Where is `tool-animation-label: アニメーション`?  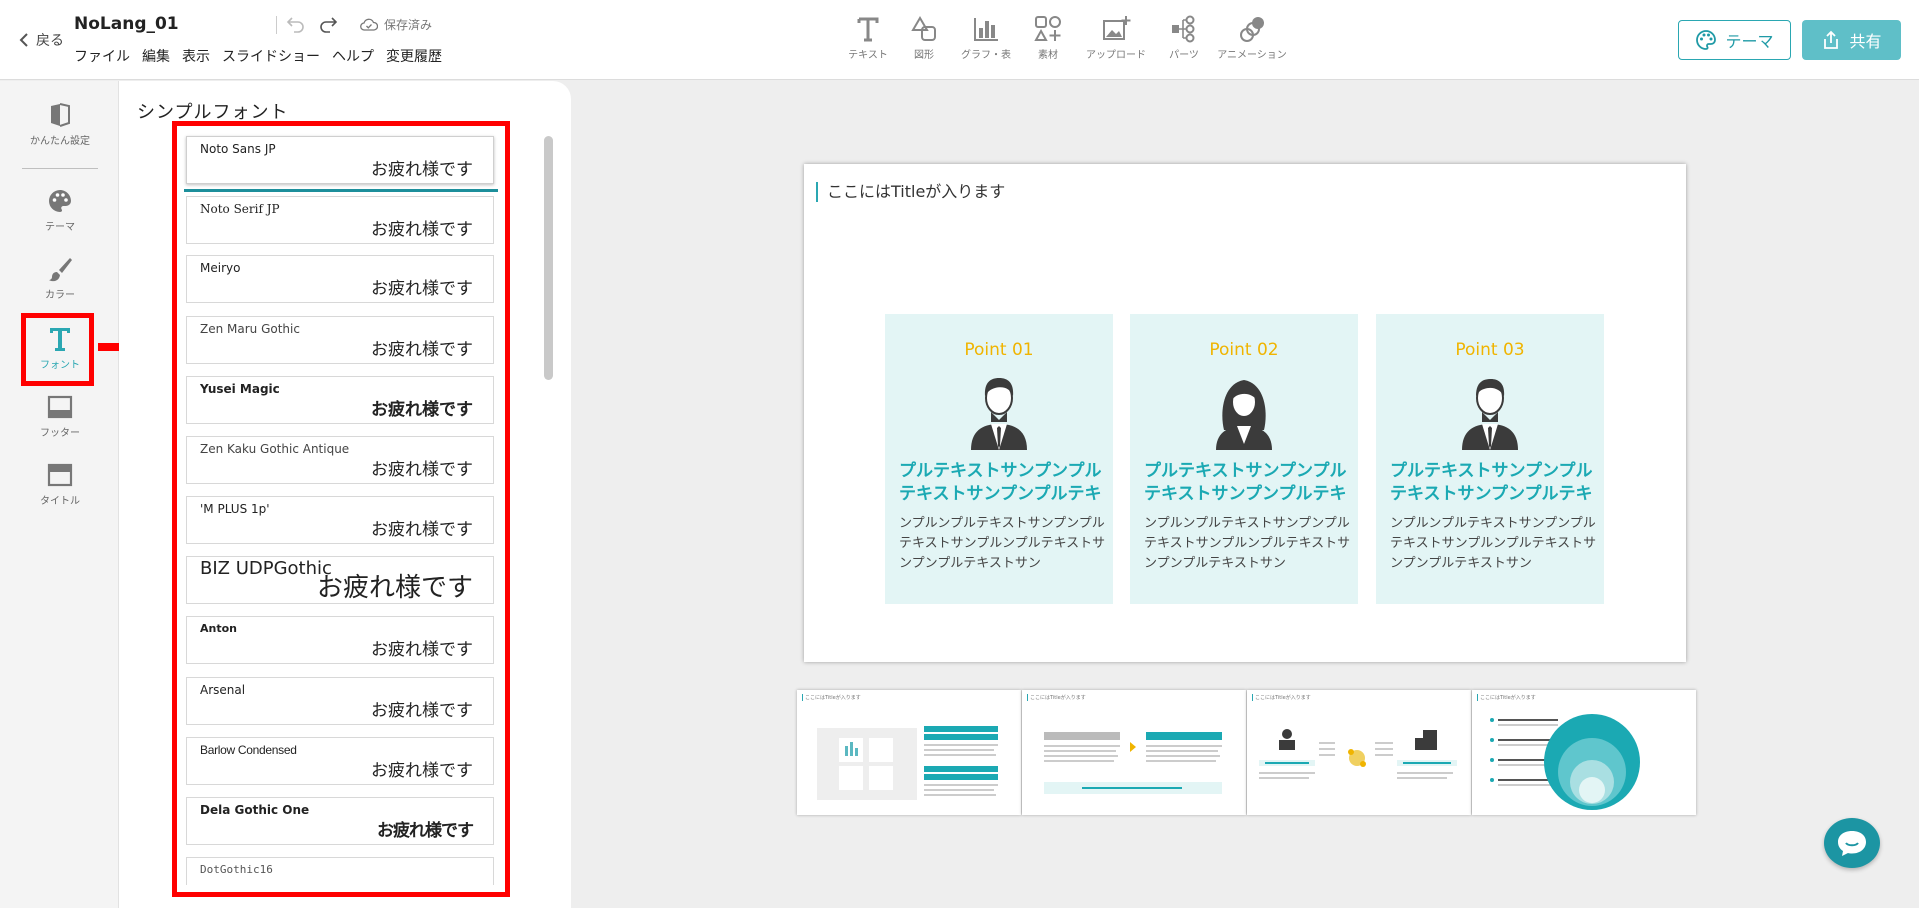
tool-animation-label: アニメーション is located at coordinates (1252, 55).